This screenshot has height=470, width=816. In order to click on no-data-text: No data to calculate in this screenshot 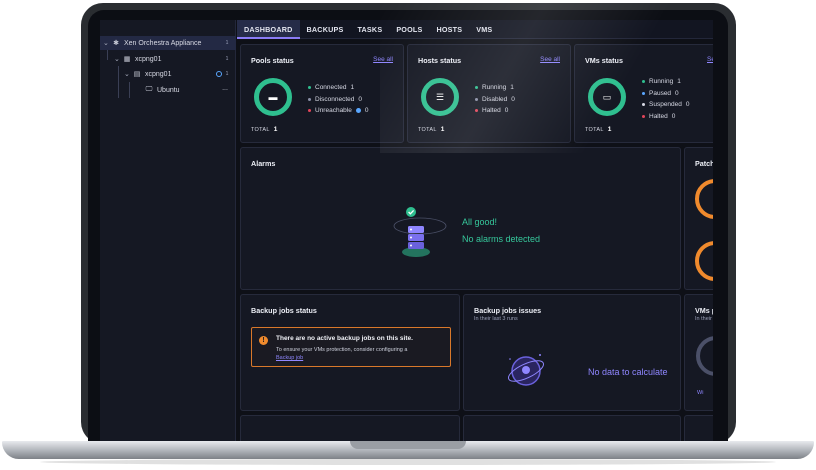, I will do `click(628, 372)`.